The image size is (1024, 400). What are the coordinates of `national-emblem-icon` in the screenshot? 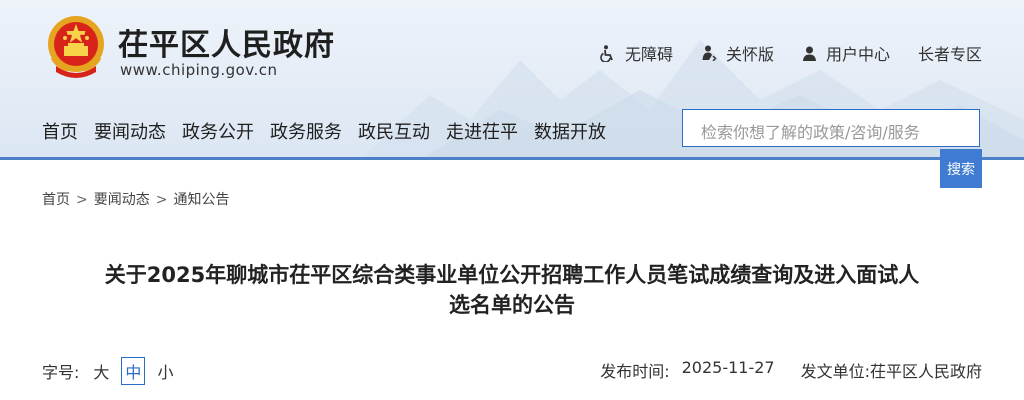 It's located at (76, 47).